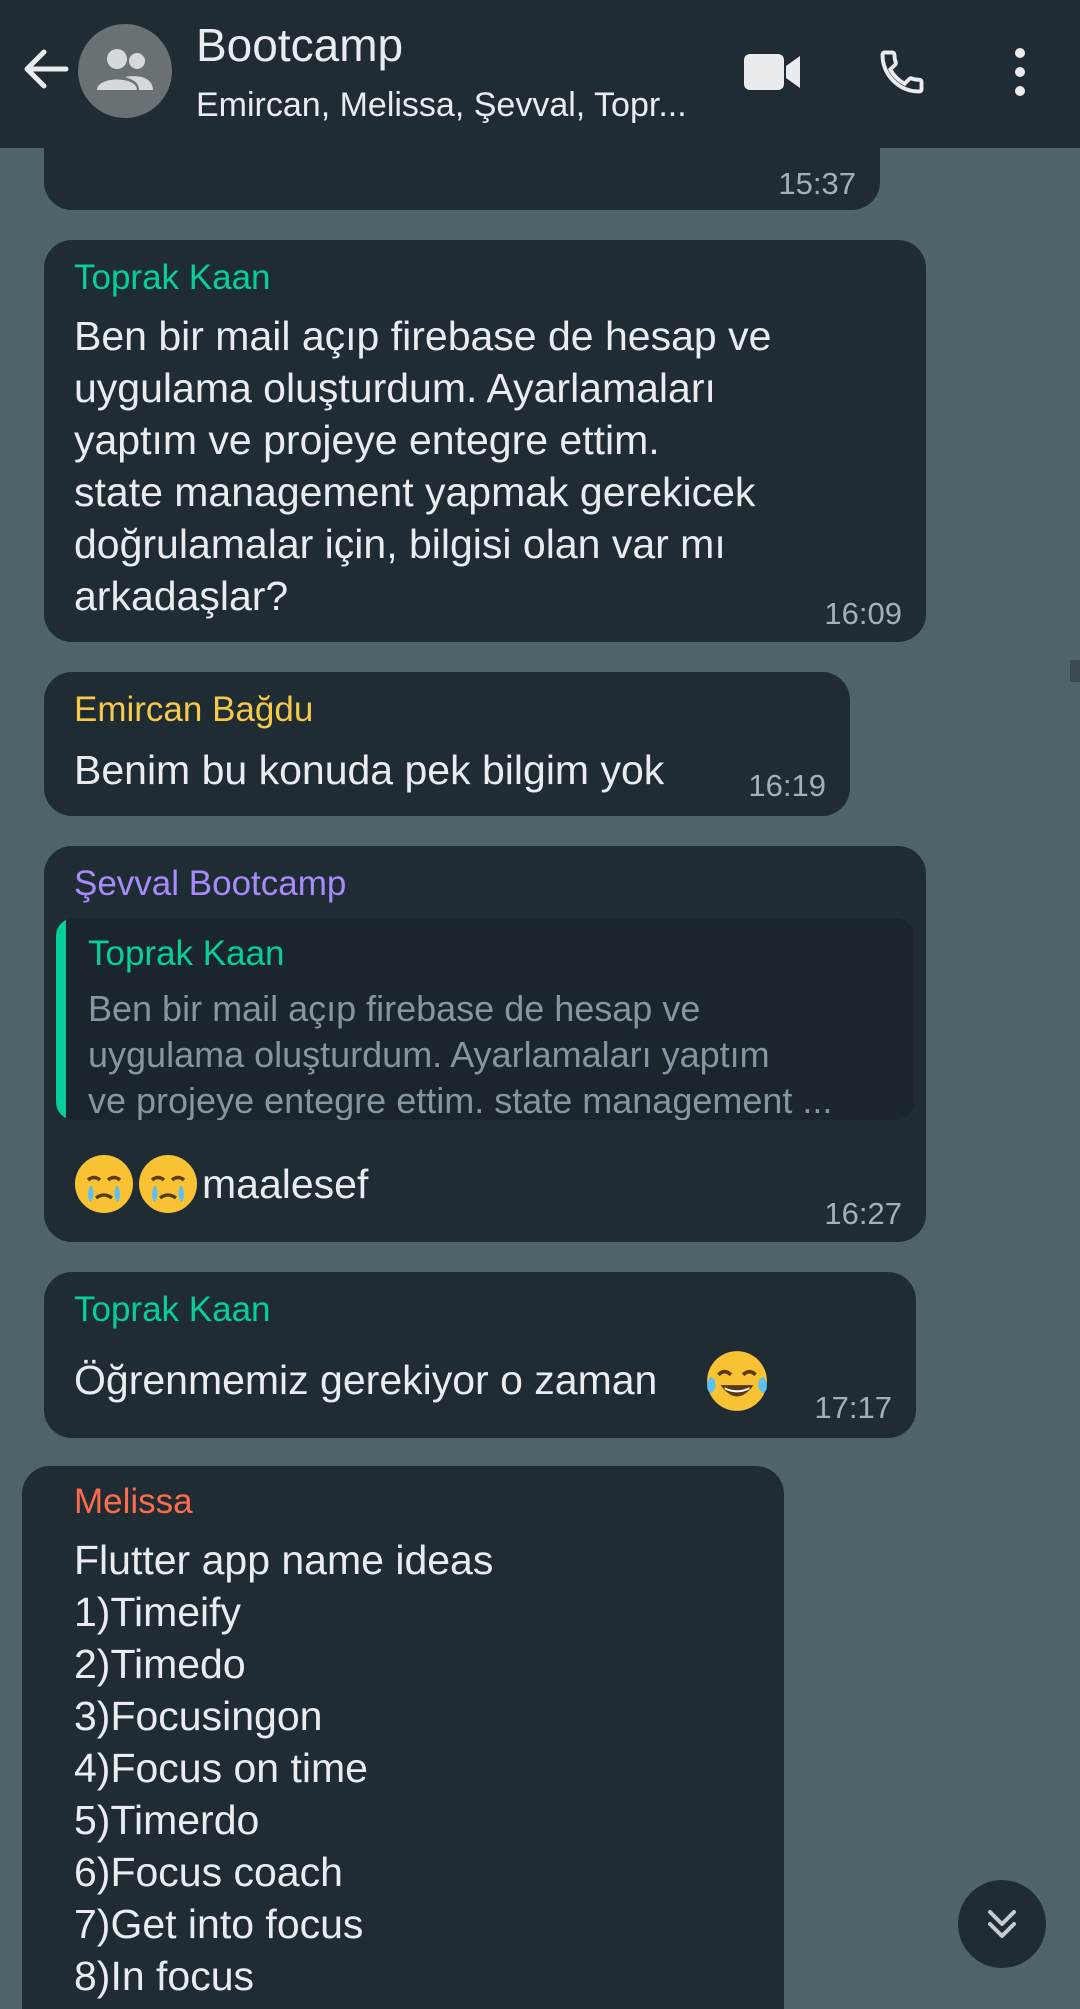  I want to click on scroll-indicator, so click(1075, 671).